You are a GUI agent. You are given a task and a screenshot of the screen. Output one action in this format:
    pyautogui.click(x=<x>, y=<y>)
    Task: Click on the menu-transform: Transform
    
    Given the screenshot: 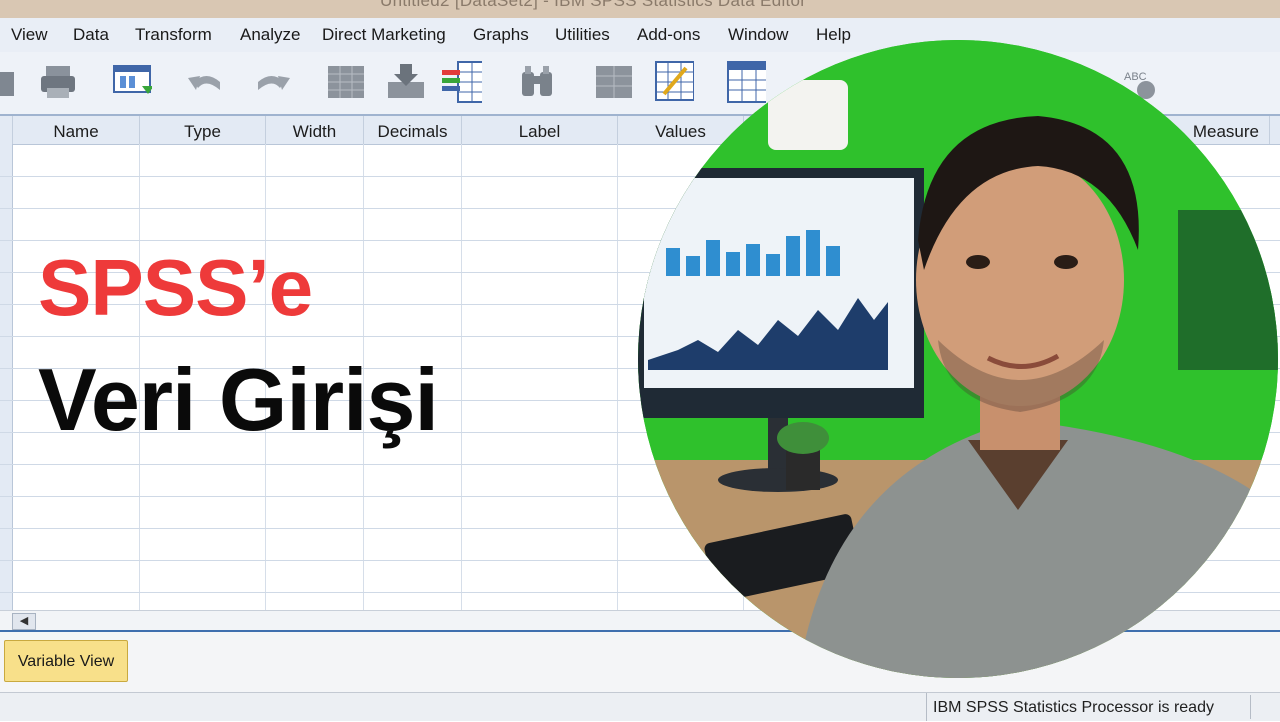 What is the action you would take?
    pyautogui.click(x=173, y=35)
    